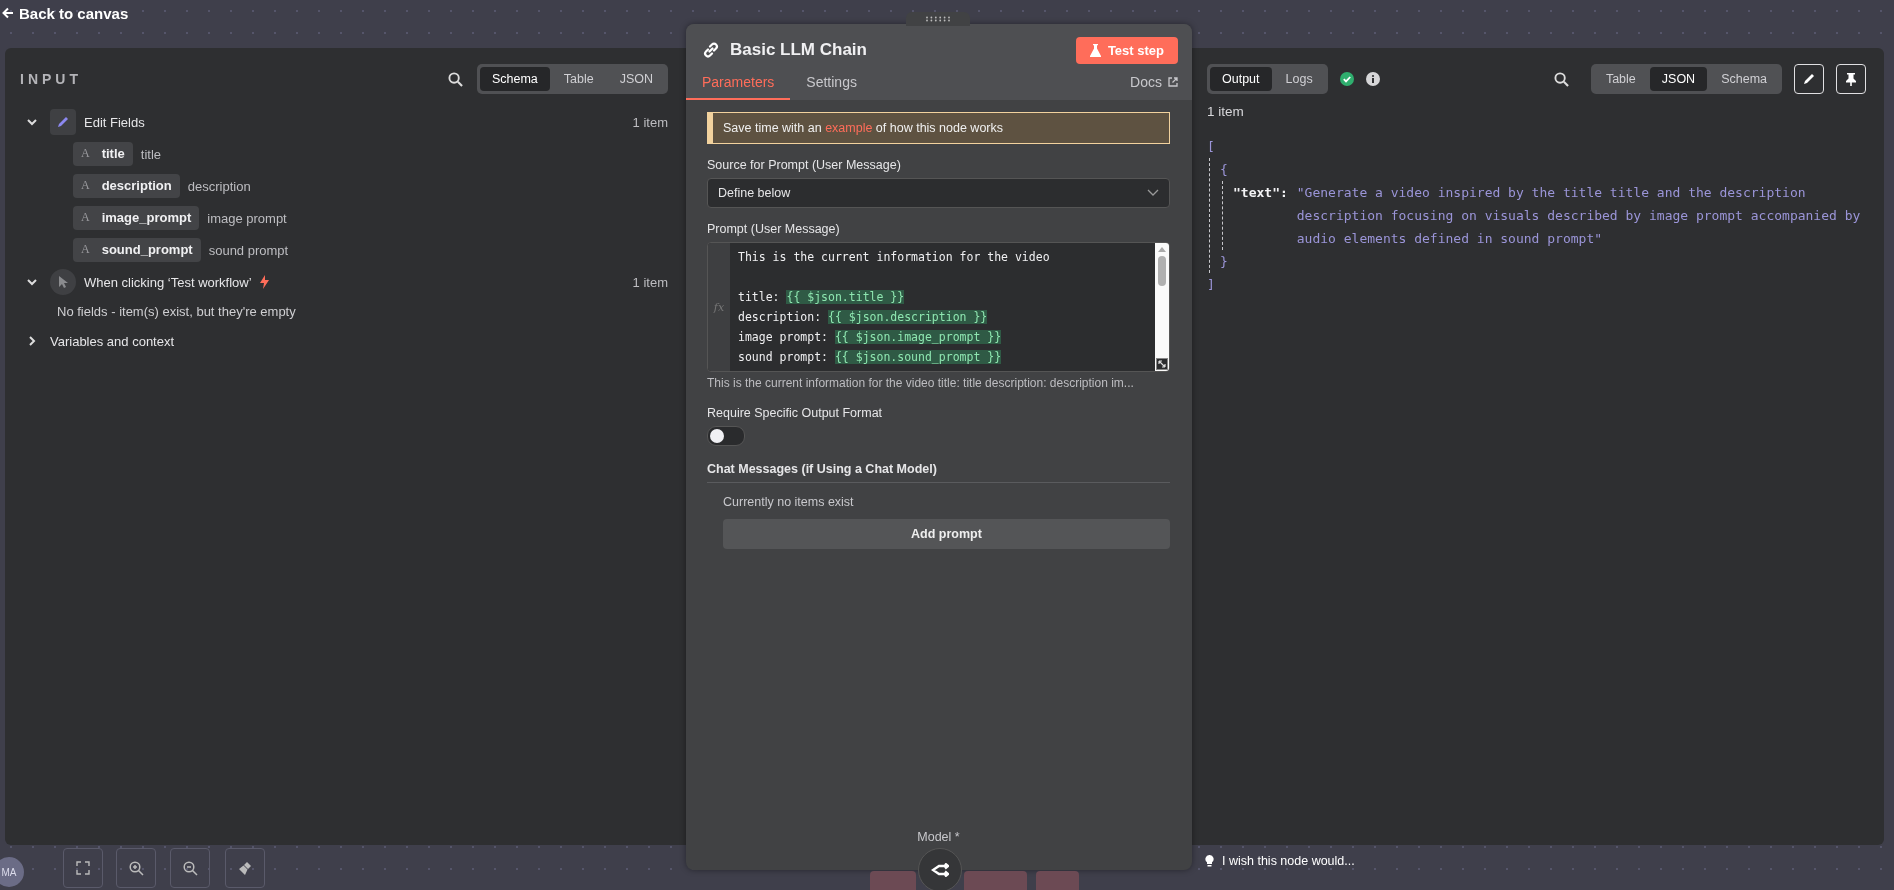  Describe the element at coordinates (1346, 79) in the screenshot. I see `success-check-icon` at that location.